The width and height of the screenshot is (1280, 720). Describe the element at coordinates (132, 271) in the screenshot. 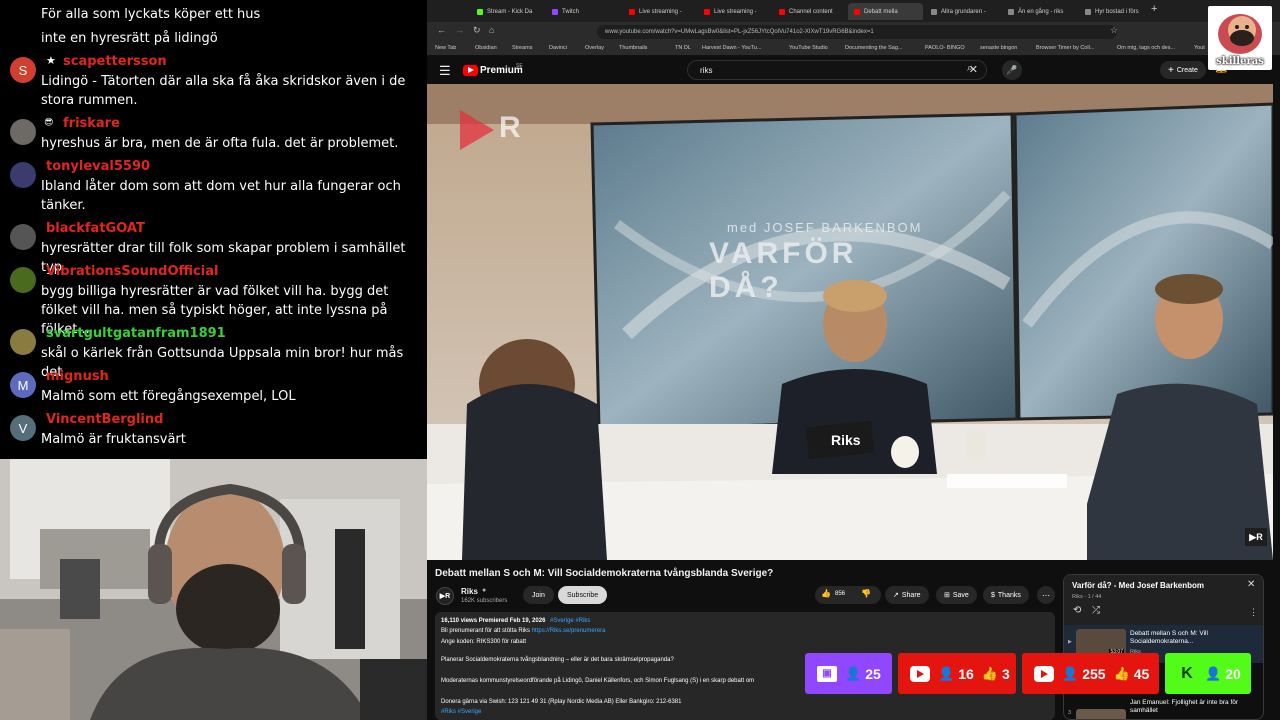

I see `chat-username: VibrationsSoundOfficial` at that location.